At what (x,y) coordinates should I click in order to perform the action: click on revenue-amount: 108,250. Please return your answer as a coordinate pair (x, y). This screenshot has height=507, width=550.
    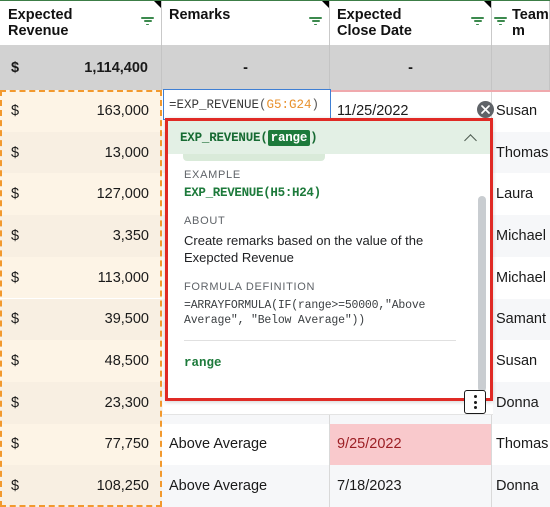
    Looking at the image, I should click on (122, 486).